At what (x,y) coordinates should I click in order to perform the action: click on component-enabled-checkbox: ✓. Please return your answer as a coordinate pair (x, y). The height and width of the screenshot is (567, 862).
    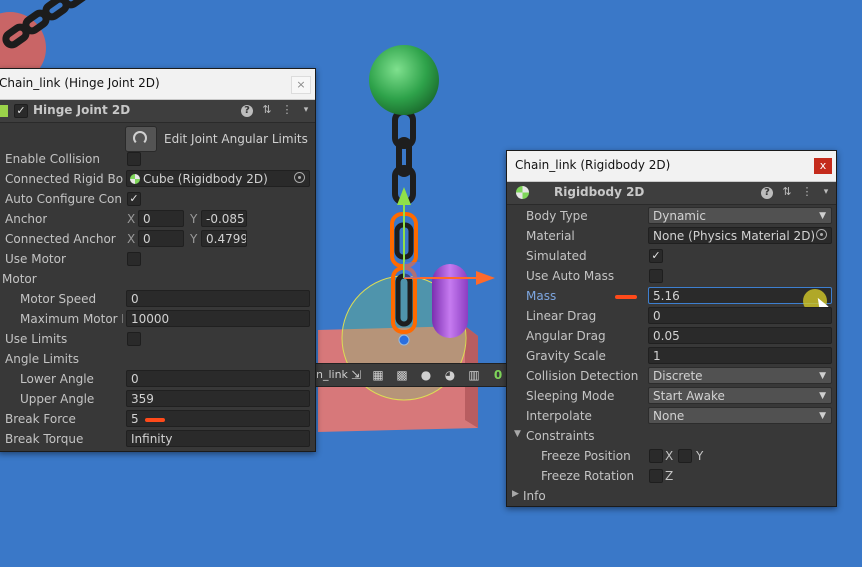
    Looking at the image, I should click on (21, 111).